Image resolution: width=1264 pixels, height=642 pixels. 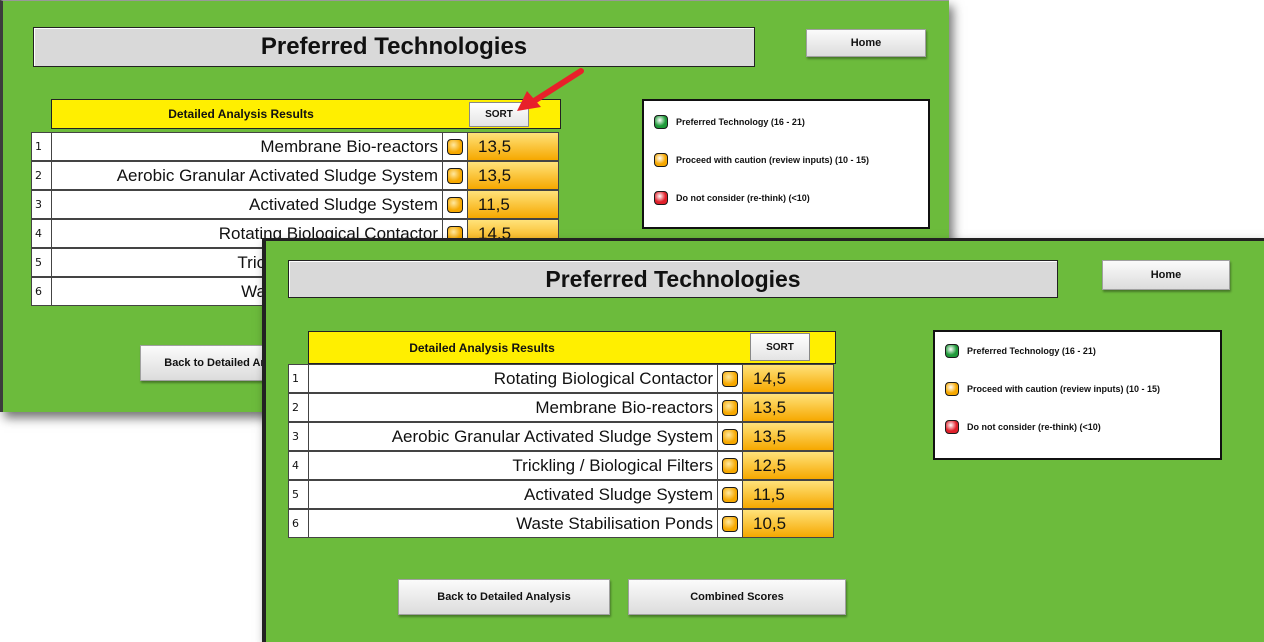 I want to click on score-value: 10,5, so click(x=788, y=523).